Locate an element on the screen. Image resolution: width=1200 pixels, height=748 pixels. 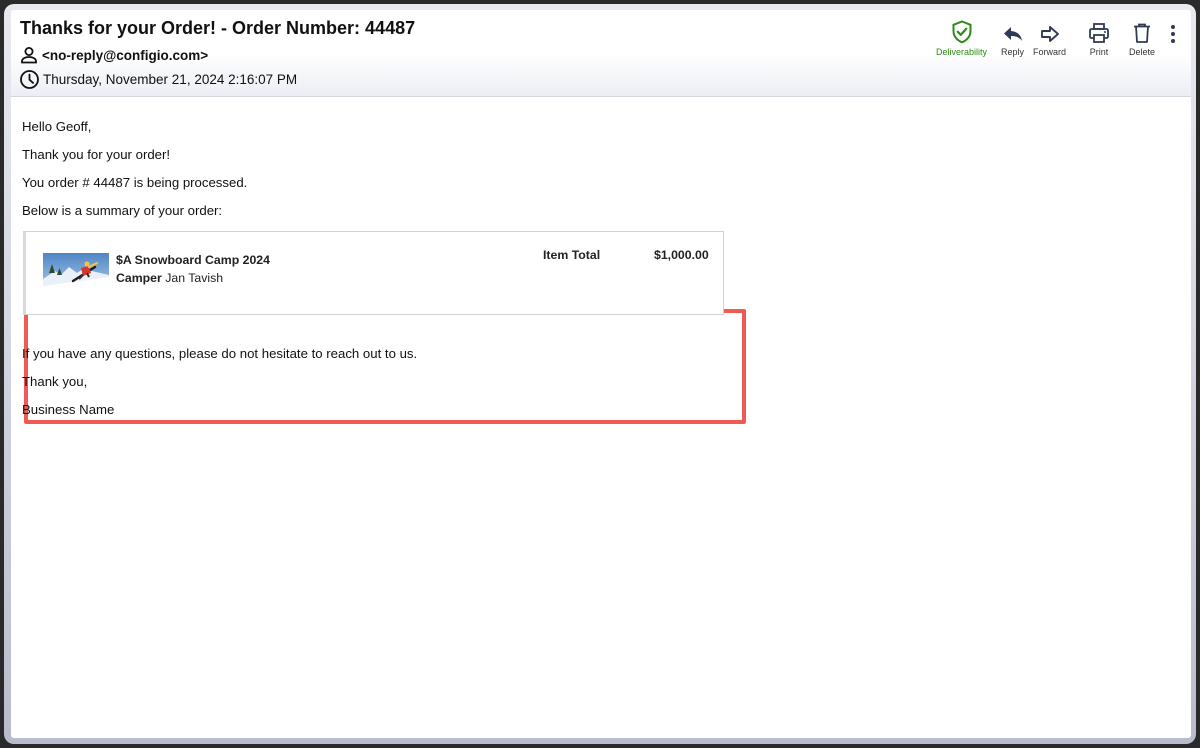
processing-text: You order # 44487 is being processed. is located at coordinates (135, 182).